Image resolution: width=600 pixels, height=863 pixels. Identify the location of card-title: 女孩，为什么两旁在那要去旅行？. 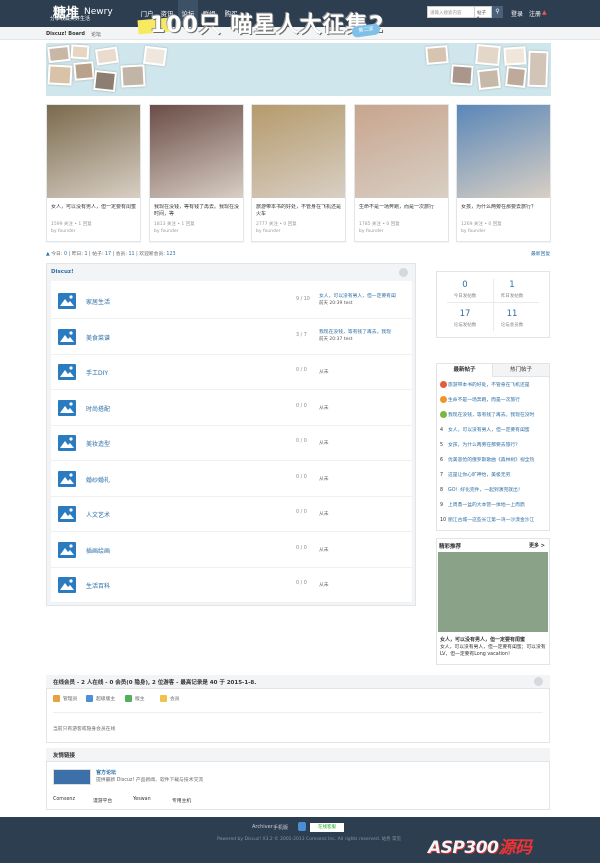
(504, 211).